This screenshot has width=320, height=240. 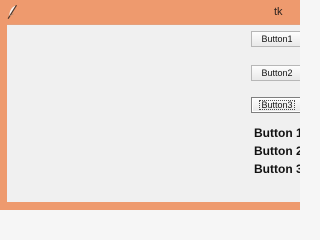 I want to click on button-3-text-label: Button 3, so click(x=277, y=169).